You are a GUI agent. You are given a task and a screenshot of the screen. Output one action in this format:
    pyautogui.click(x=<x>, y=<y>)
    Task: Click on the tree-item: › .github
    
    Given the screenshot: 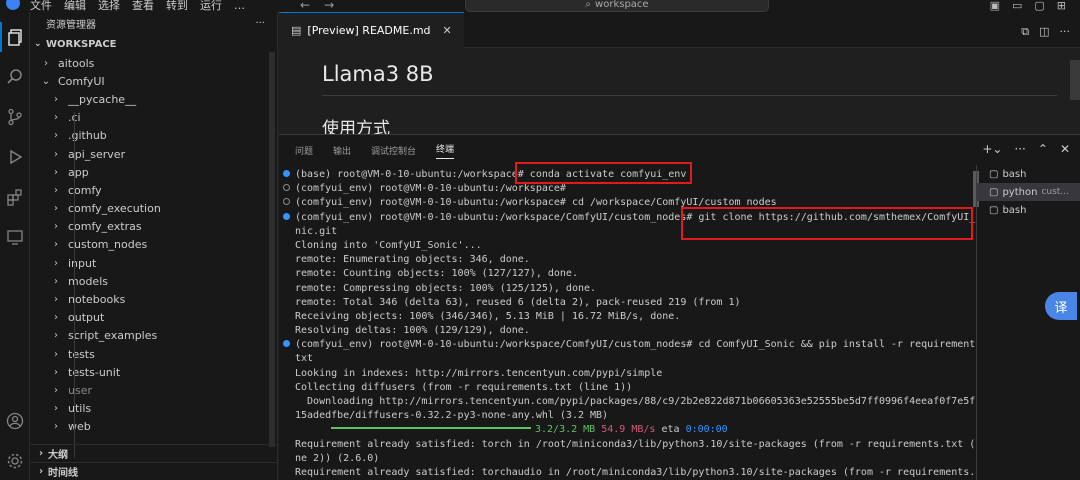 What is the action you would take?
    pyautogui.click(x=153, y=136)
    